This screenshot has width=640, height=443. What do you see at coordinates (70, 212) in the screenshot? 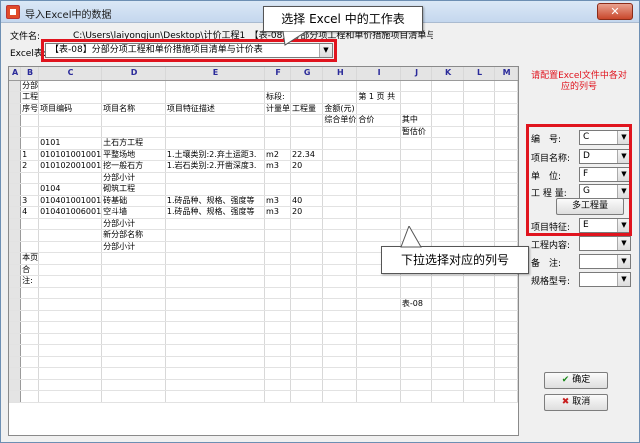
I see `grid-cell: 010401006001` at bounding box center [70, 212].